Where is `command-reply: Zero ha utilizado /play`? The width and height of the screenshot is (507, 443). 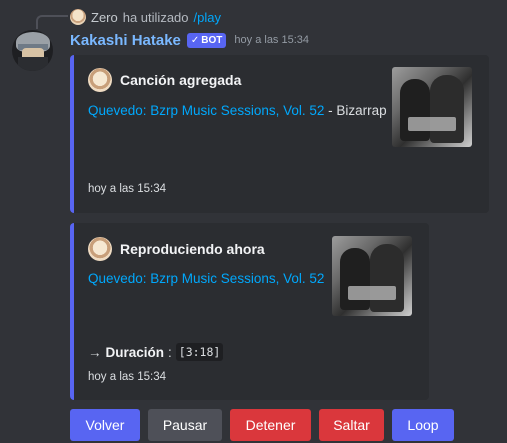 command-reply: Zero ha utilizado /play is located at coordinates (145, 17).